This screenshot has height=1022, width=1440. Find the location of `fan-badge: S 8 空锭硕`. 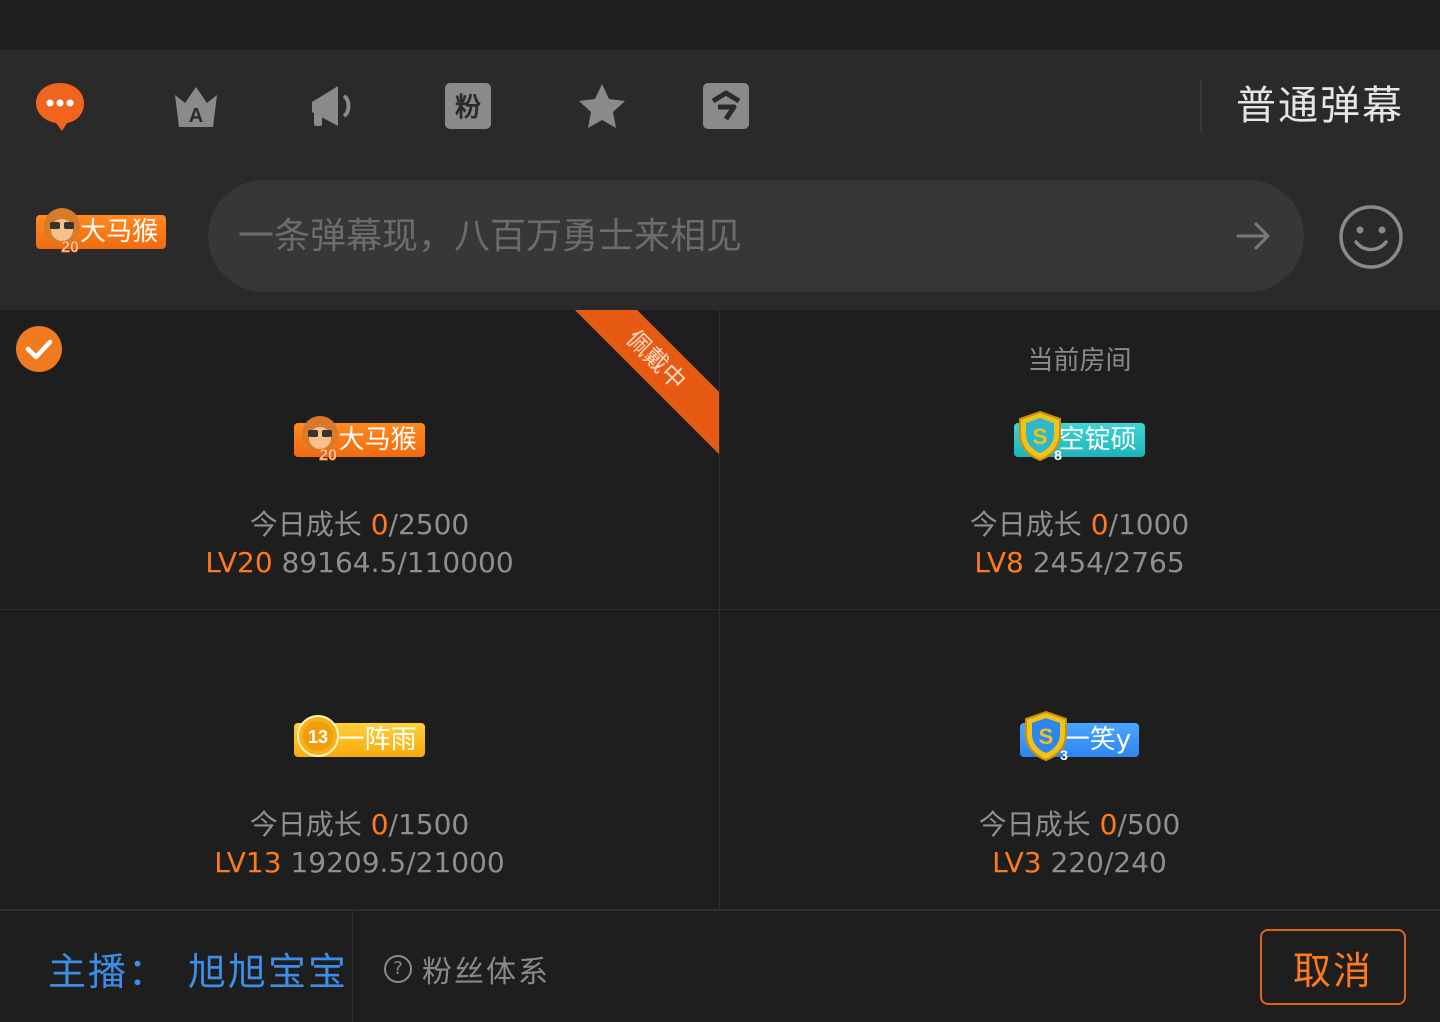

fan-badge: S 8 空锭硕 is located at coordinates (1079, 436).